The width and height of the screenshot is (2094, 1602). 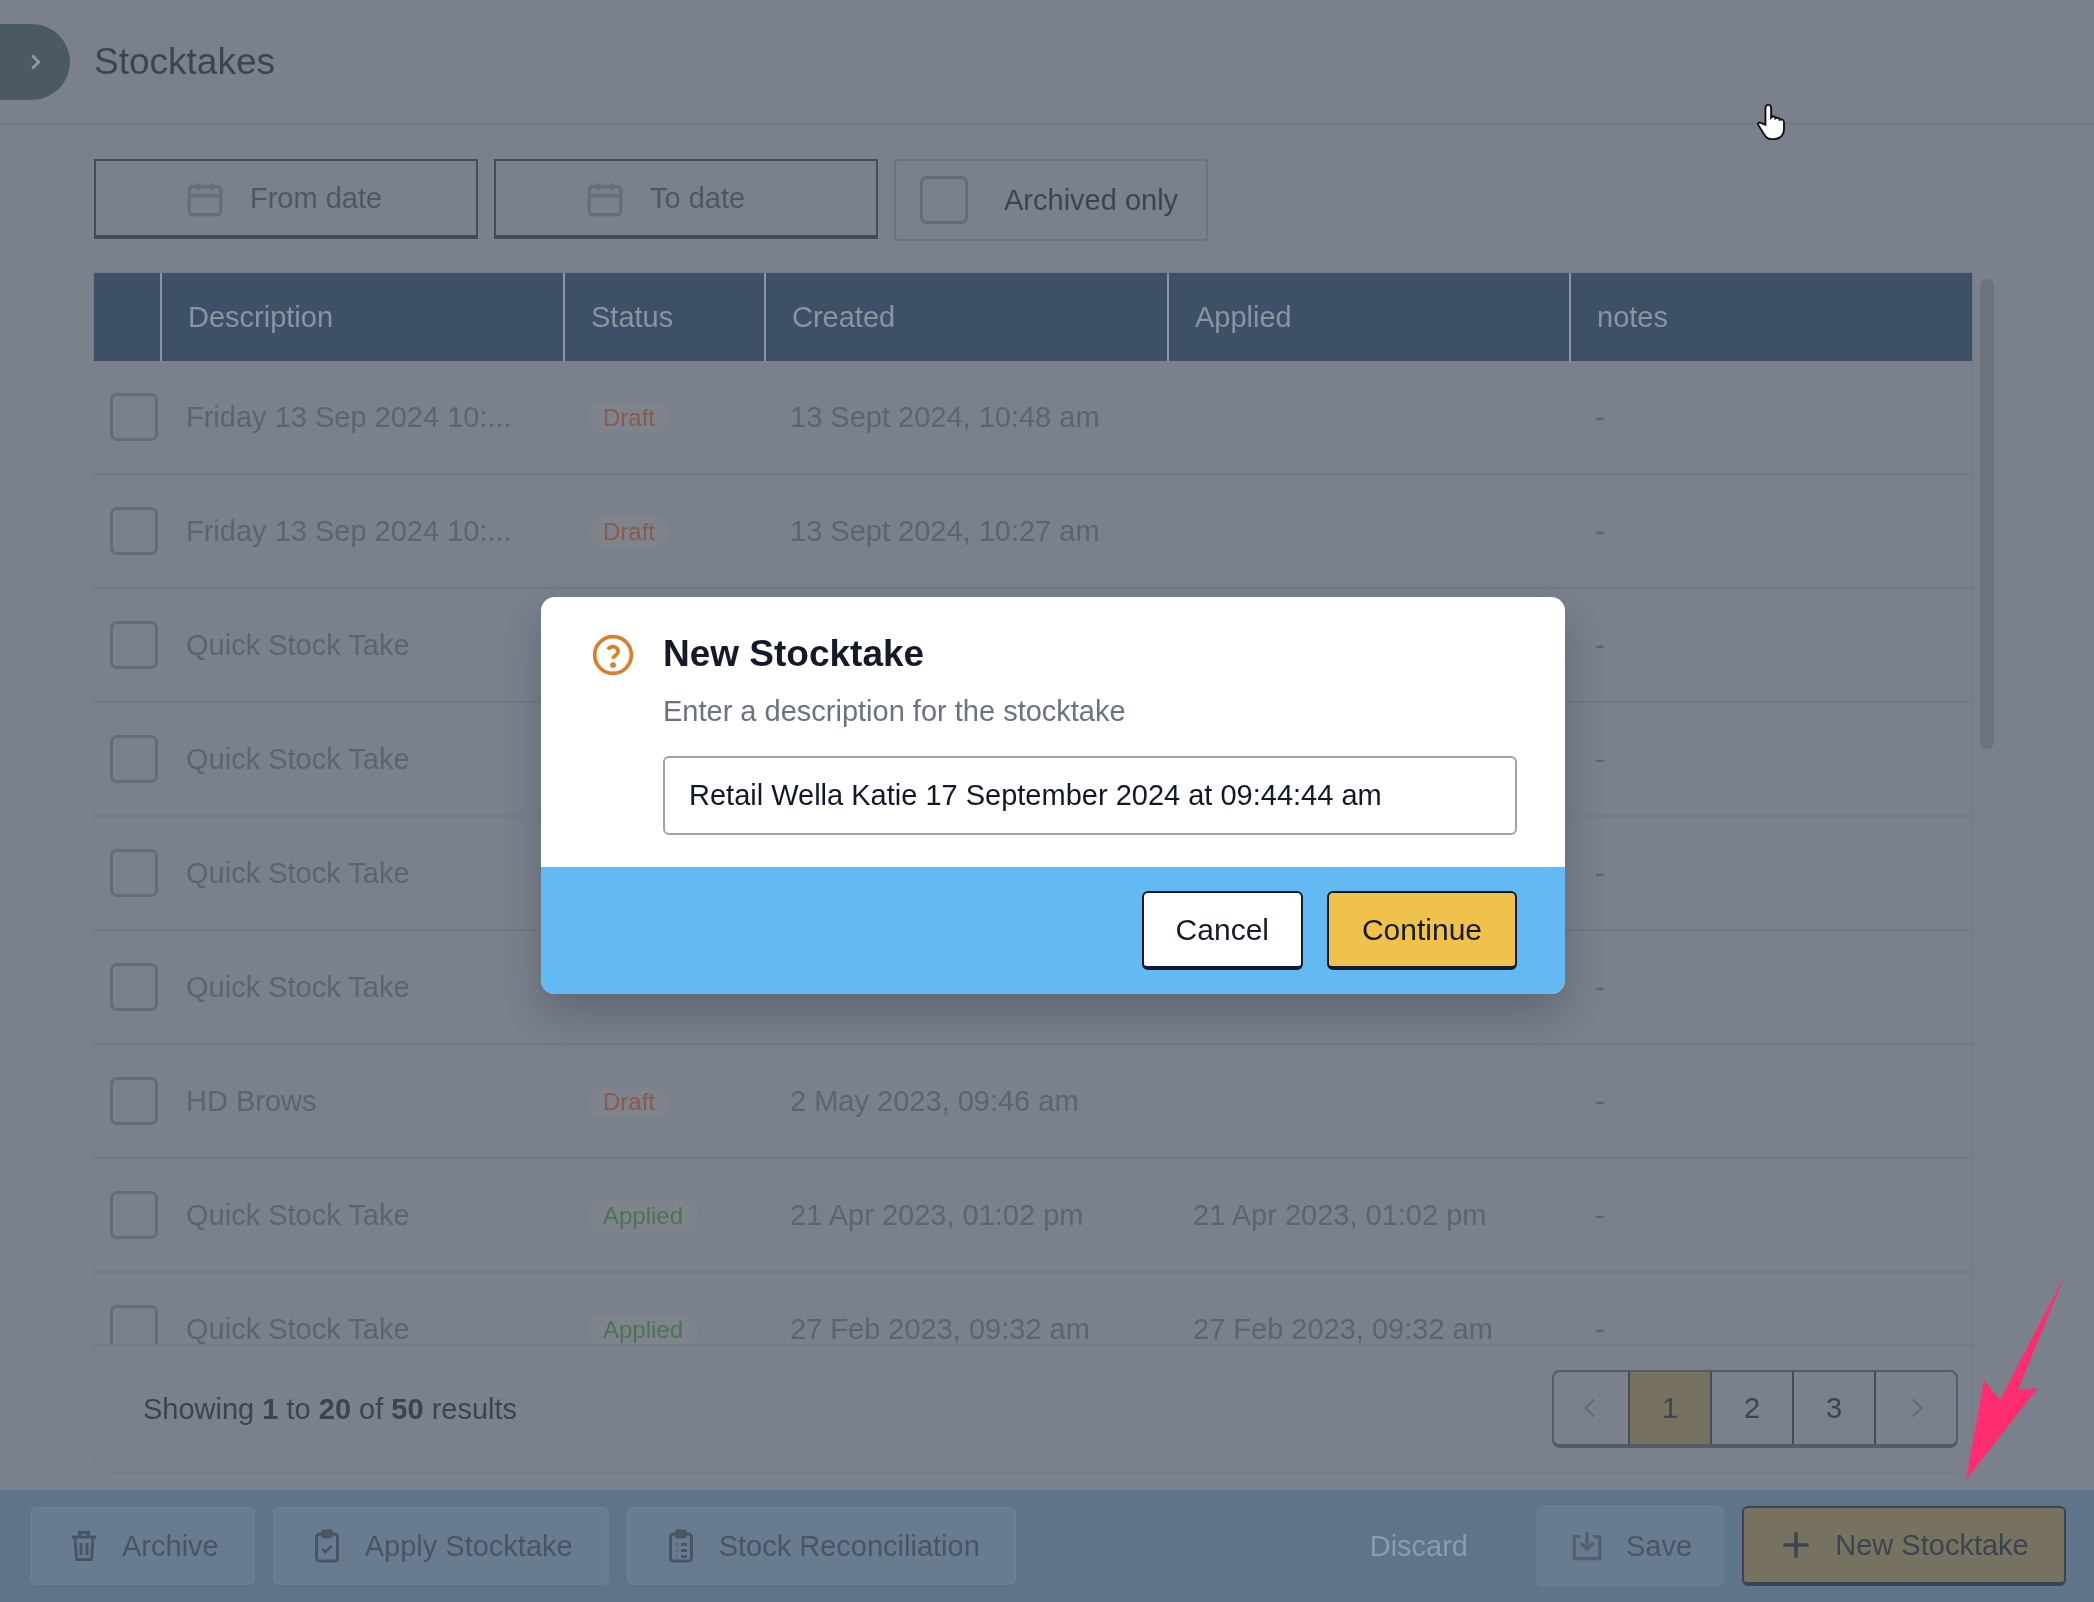 What do you see at coordinates (1751, 1408) in the screenshot?
I see `page-button: 2` at bounding box center [1751, 1408].